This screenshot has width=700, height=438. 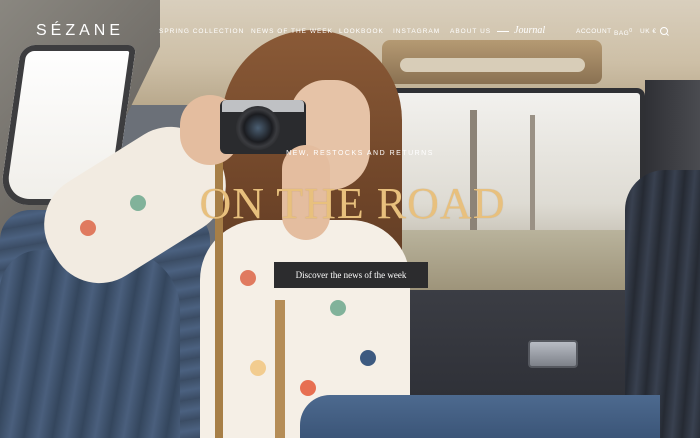 What do you see at coordinates (80, 31) in the screenshot?
I see `brand-logo: SÉZANE` at bounding box center [80, 31].